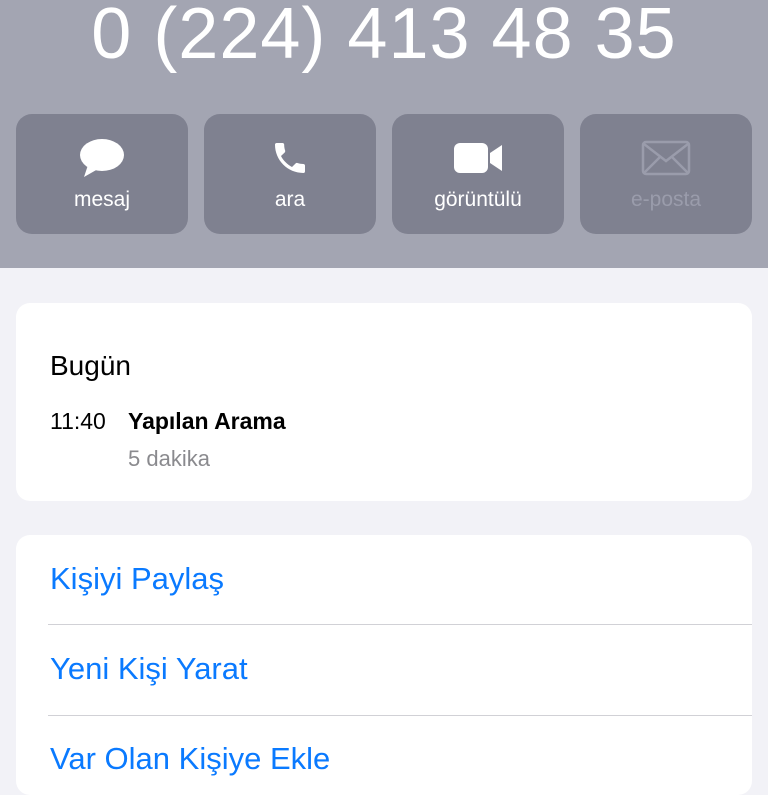 The width and height of the screenshot is (768, 795). What do you see at coordinates (149, 669) in the screenshot?
I see `create-new-contact-link: Yeni Kişi Yarat` at bounding box center [149, 669].